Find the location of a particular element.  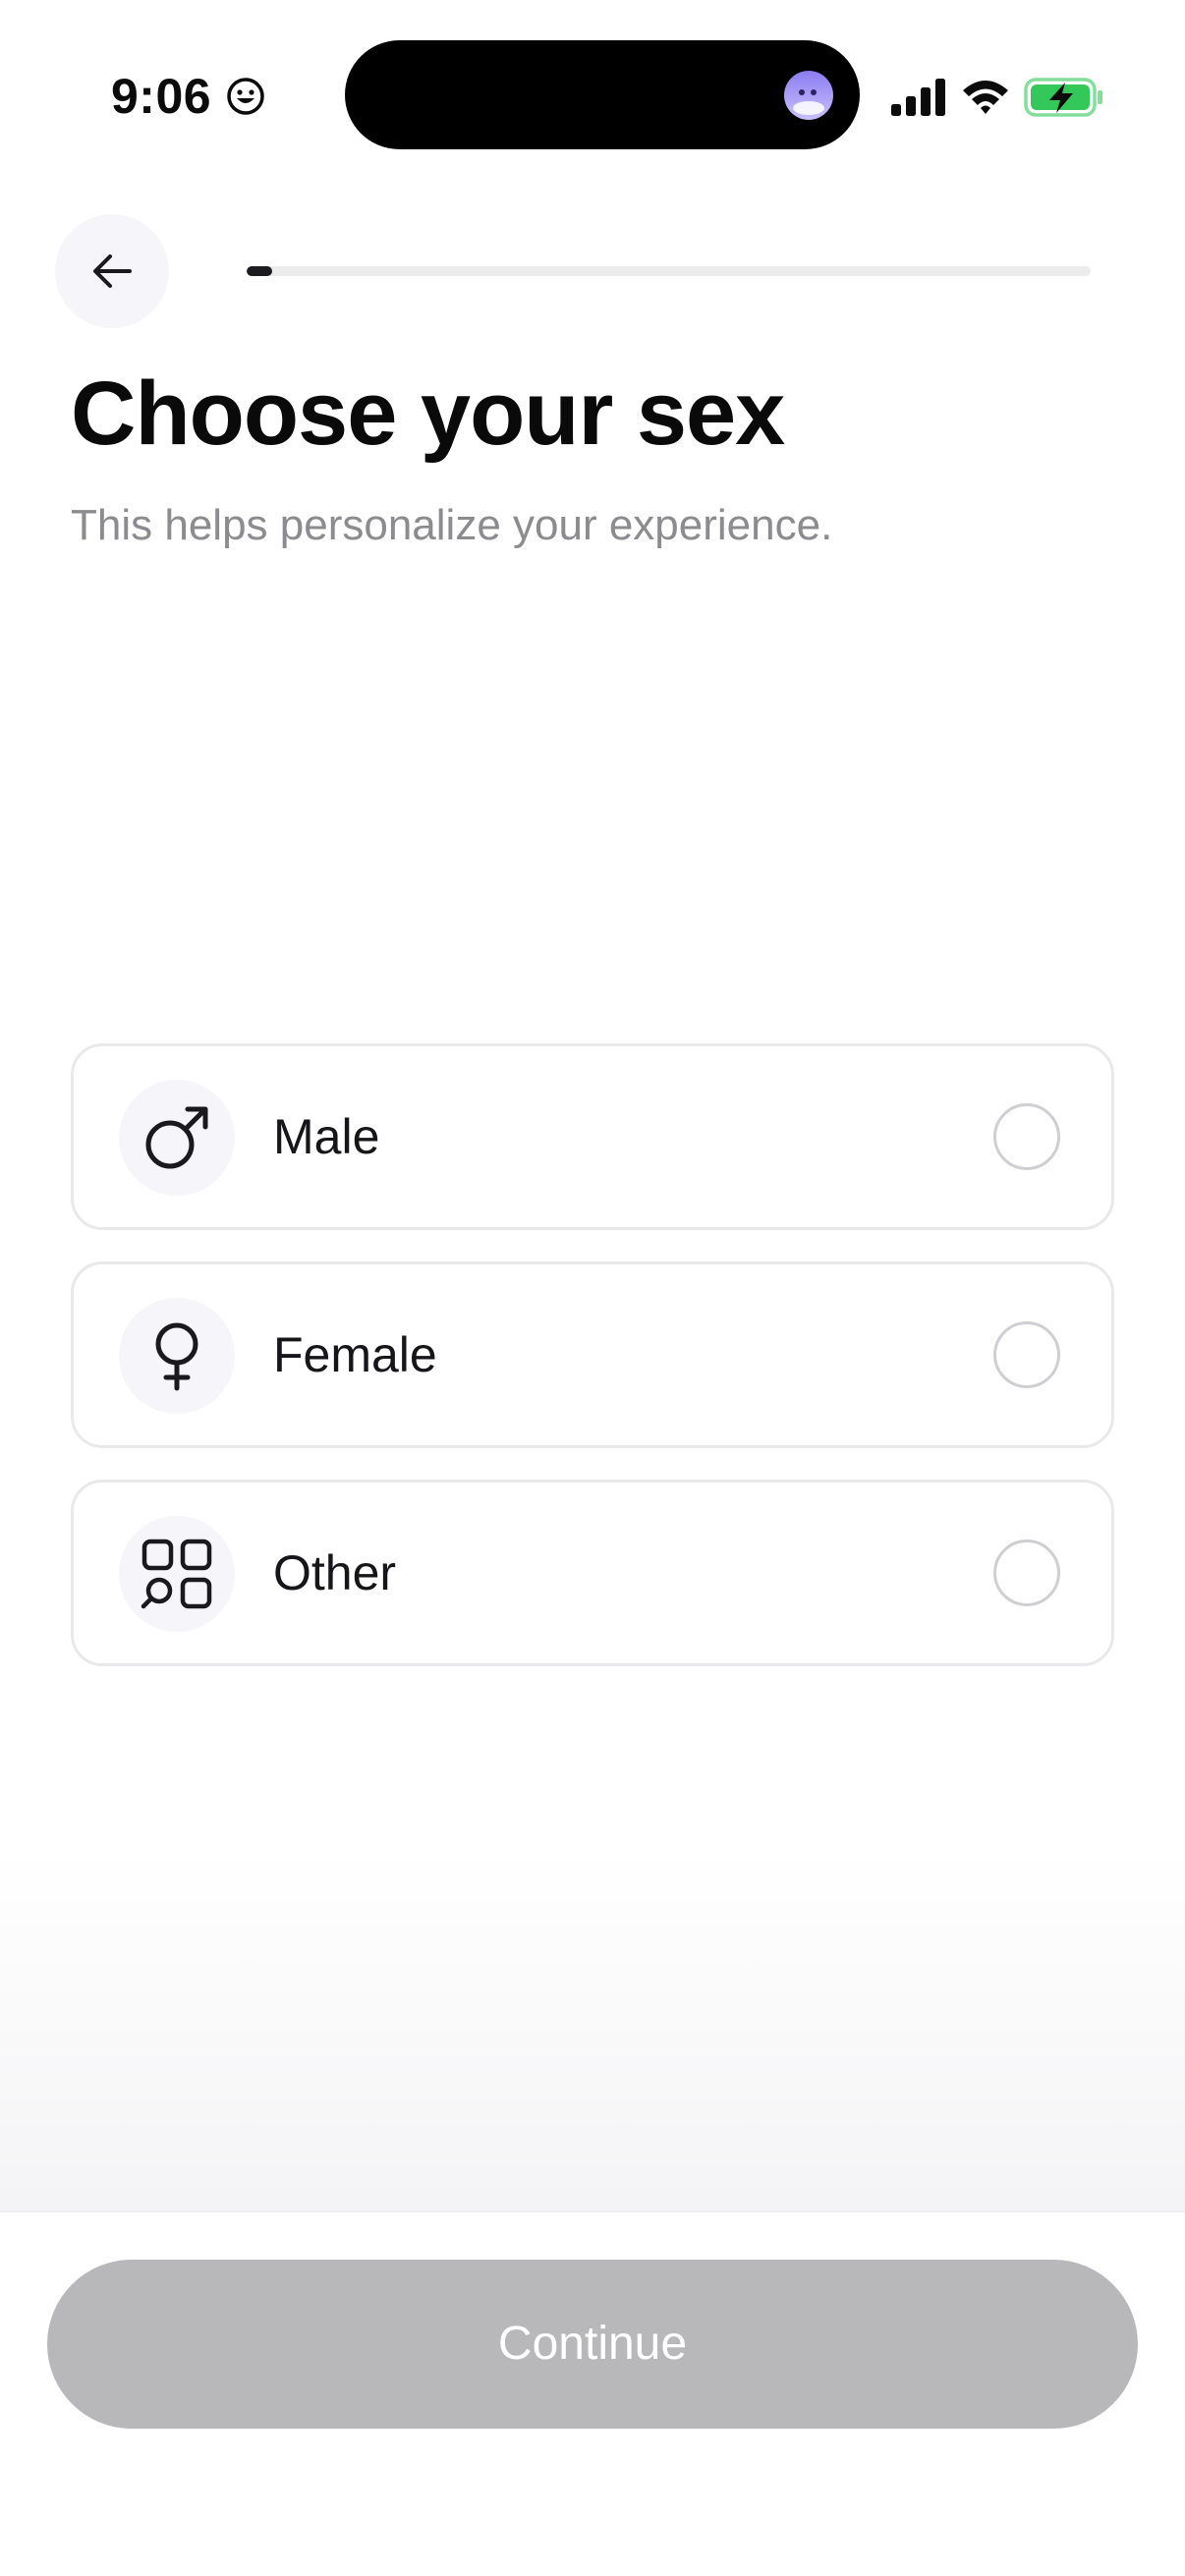

signal-icon is located at coordinates (918, 97).